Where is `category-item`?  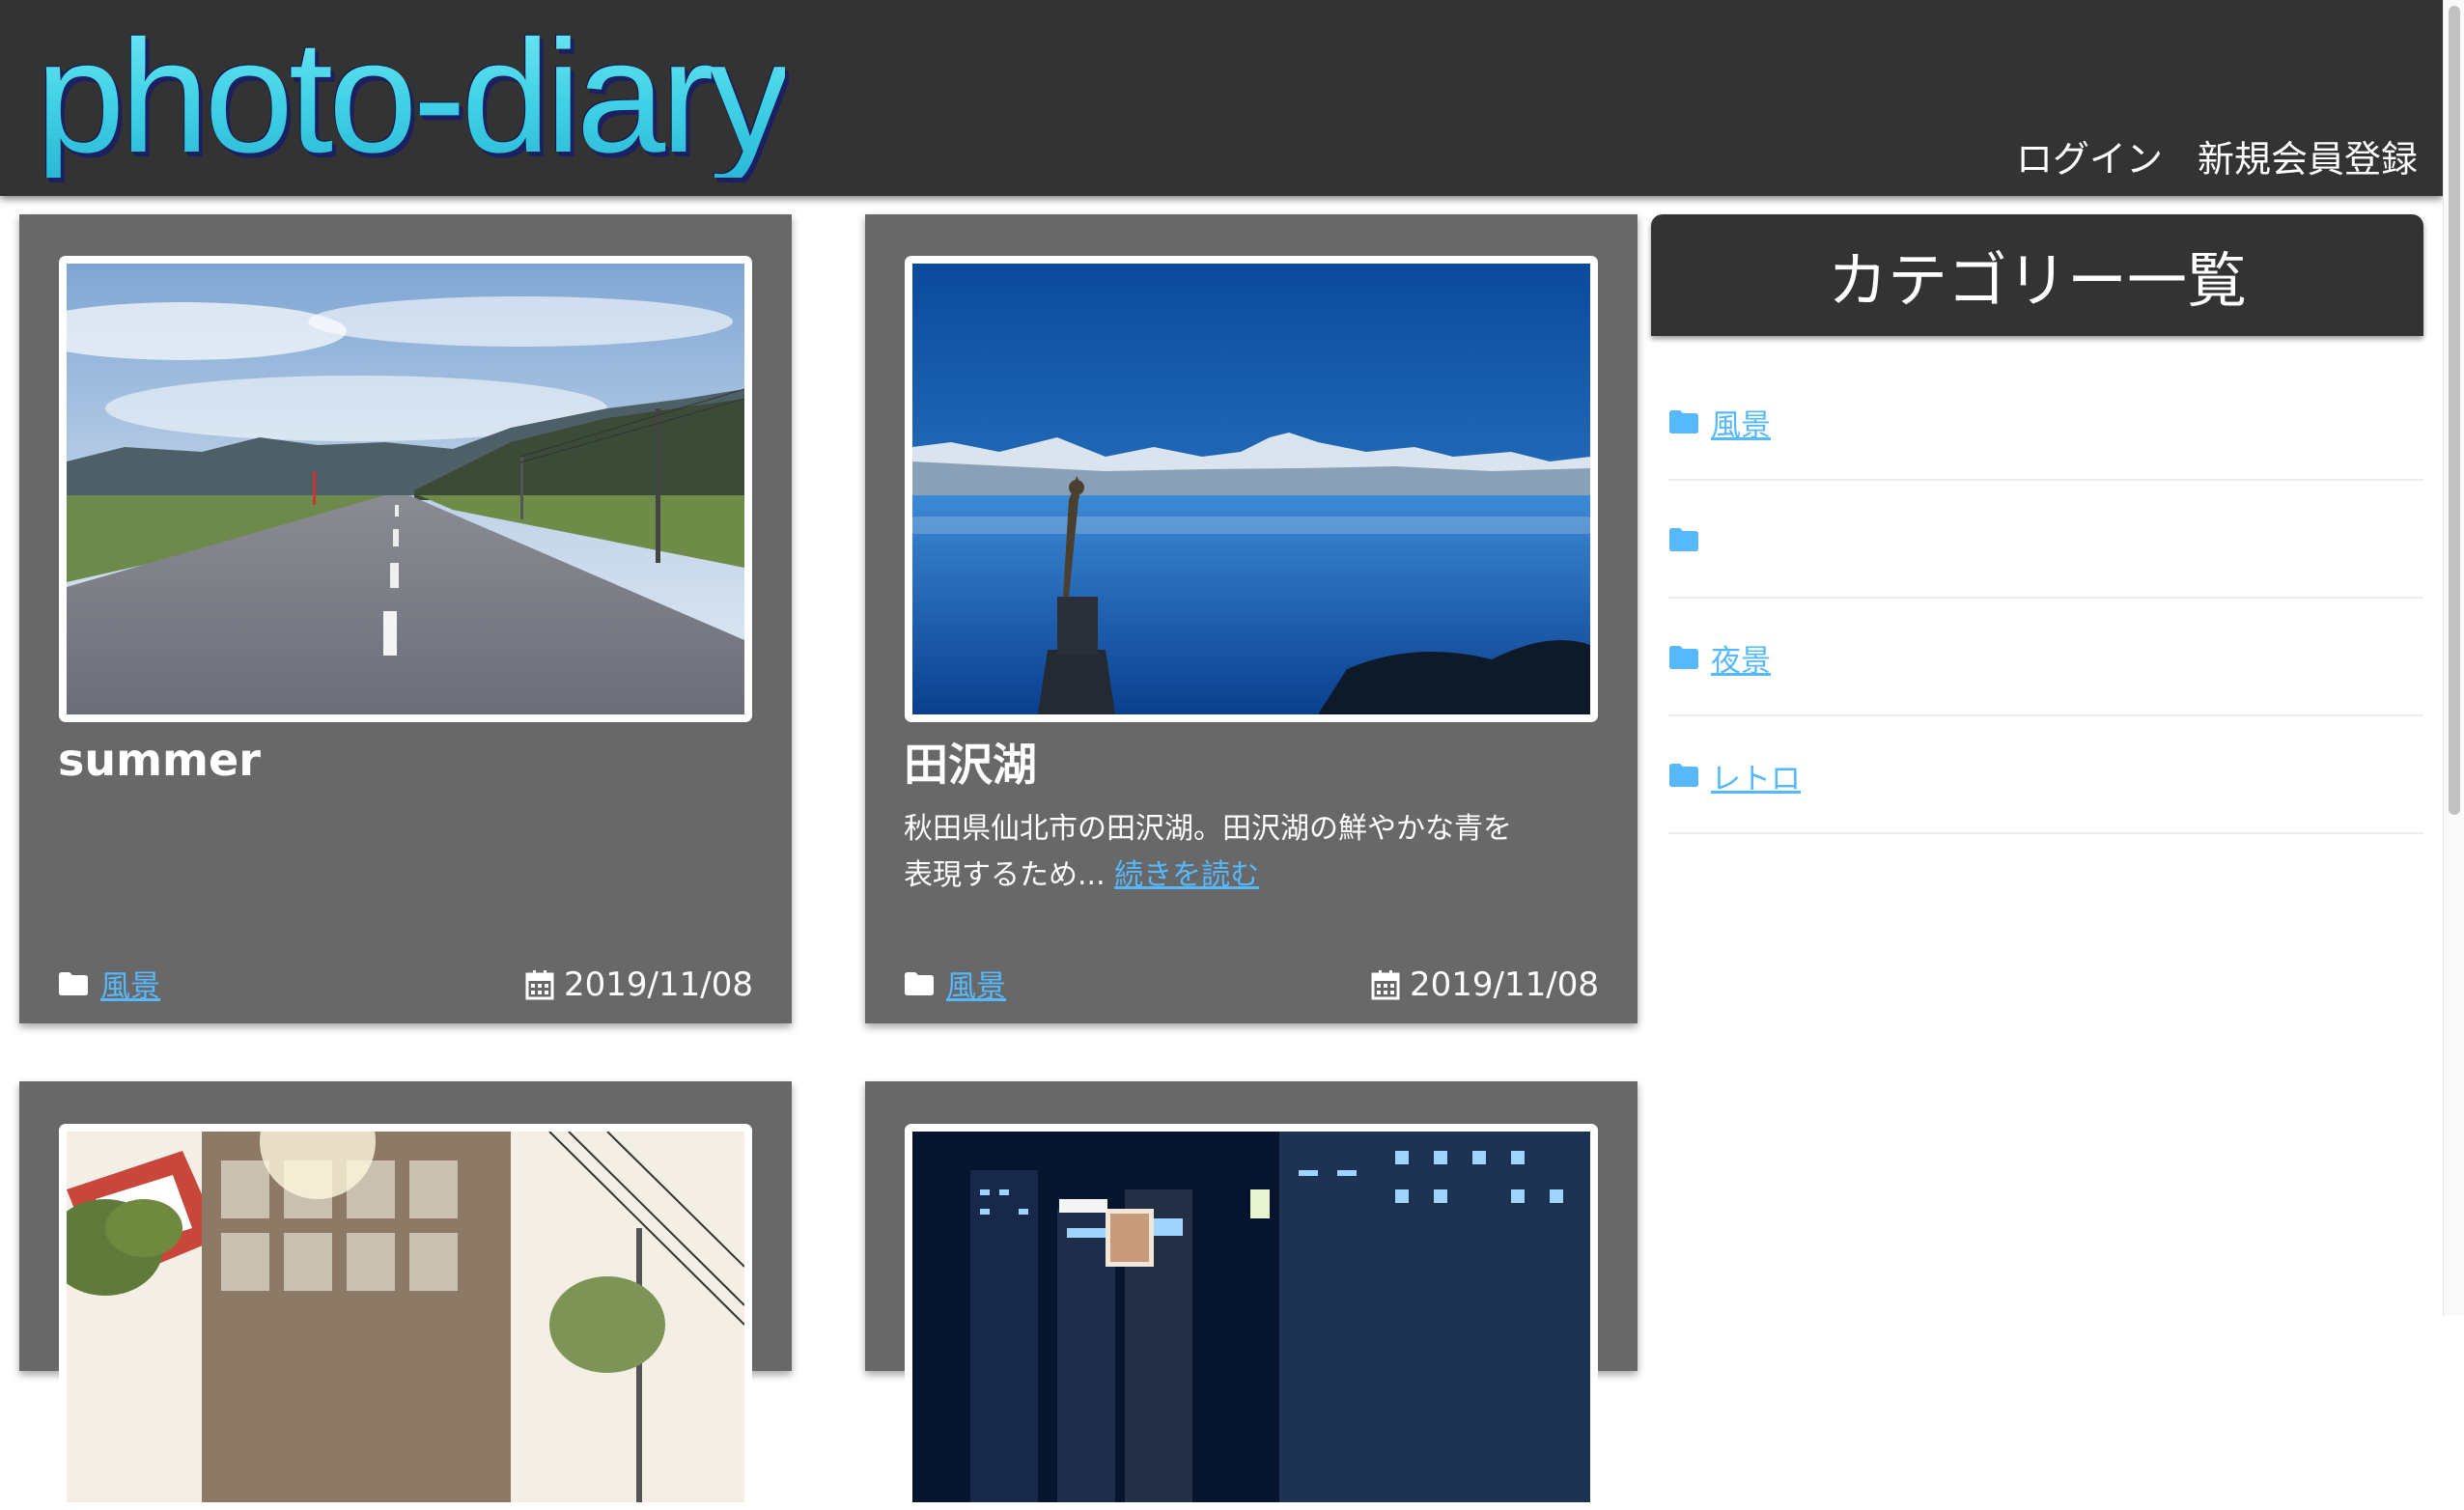 category-item is located at coordinates (2046, 540).